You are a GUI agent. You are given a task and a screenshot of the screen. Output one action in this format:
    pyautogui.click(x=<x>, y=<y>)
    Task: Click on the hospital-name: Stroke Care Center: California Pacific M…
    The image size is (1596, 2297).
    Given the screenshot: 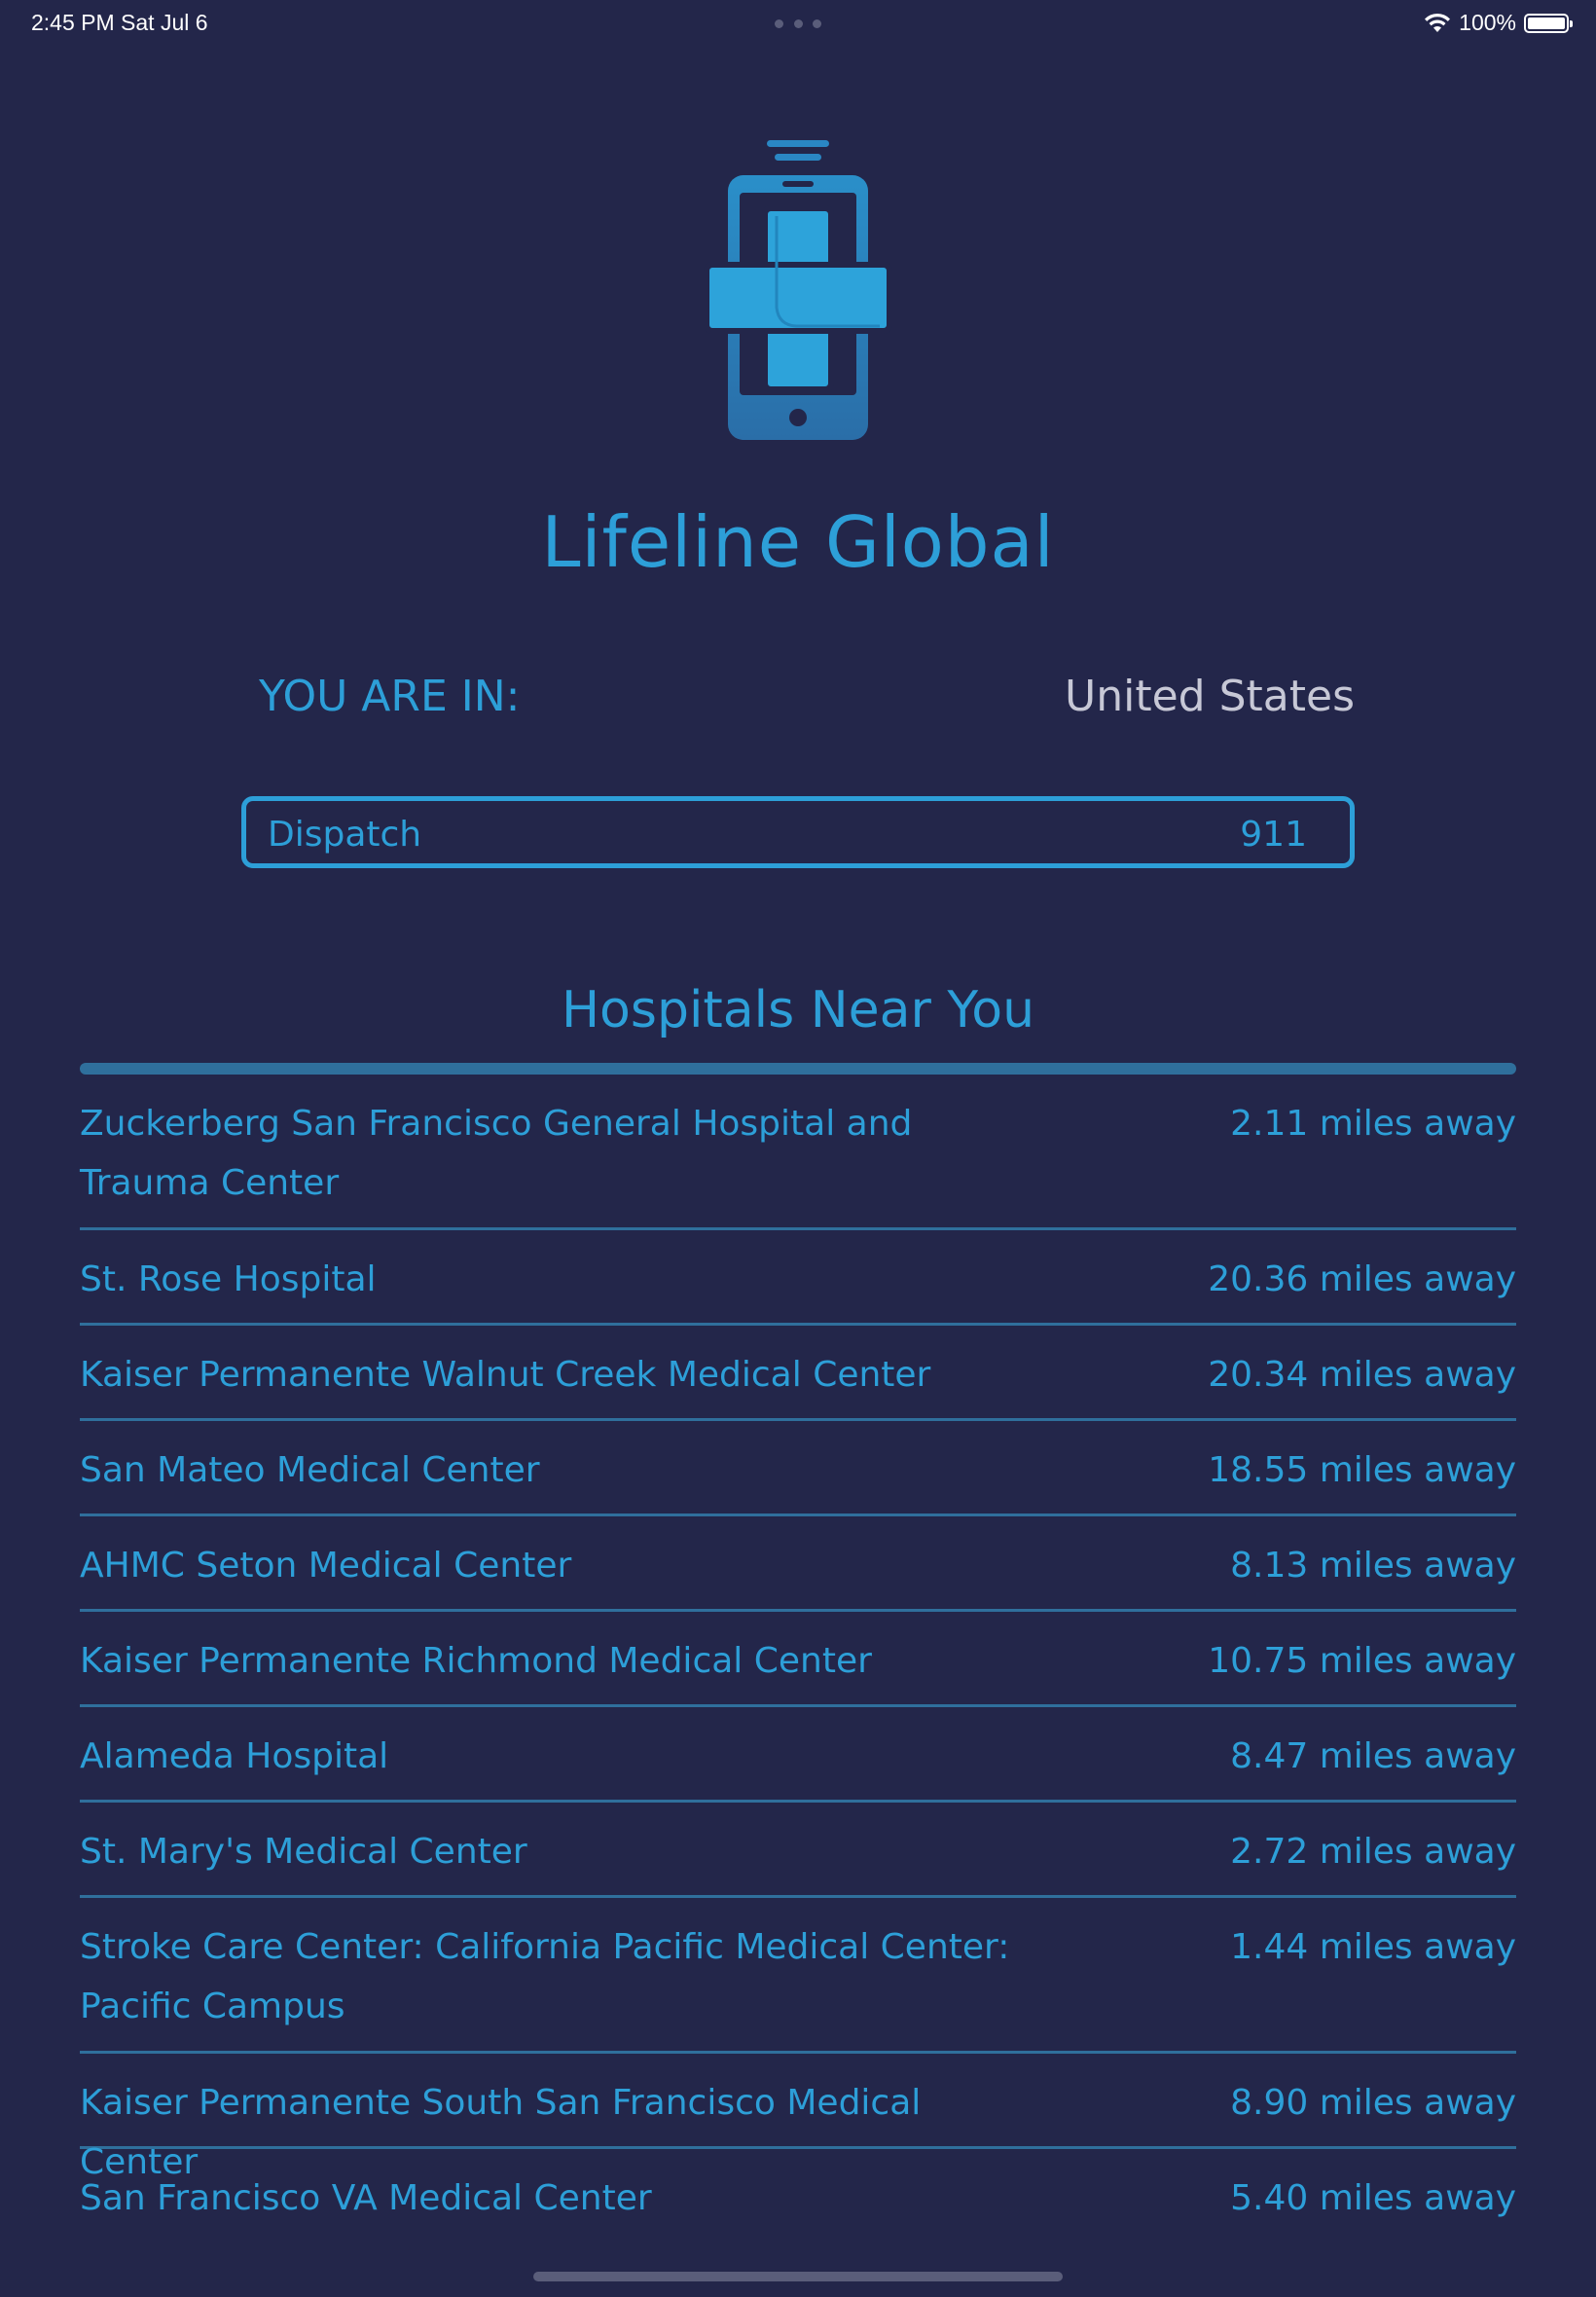 What is the action you would take?
    pyautogui.click(x=545, y=1977)
    